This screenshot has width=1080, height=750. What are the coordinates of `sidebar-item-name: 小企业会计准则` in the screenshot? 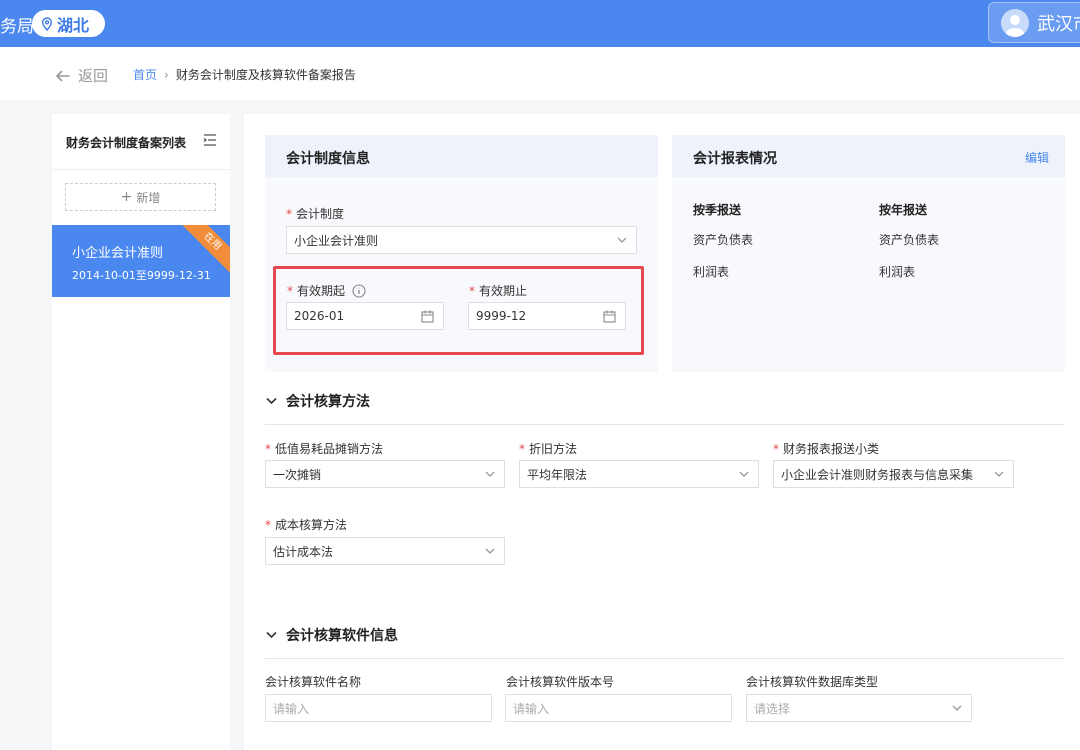 It's located at (118, 253).